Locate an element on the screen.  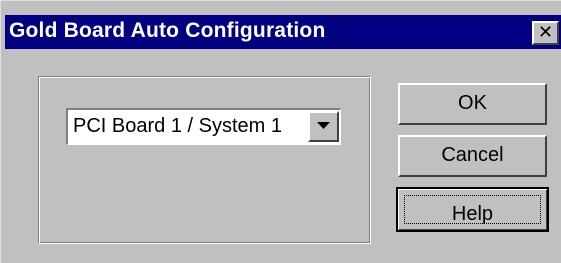
title-bar: Gold Board Auto Configuration is located at coordinates (283, 32).